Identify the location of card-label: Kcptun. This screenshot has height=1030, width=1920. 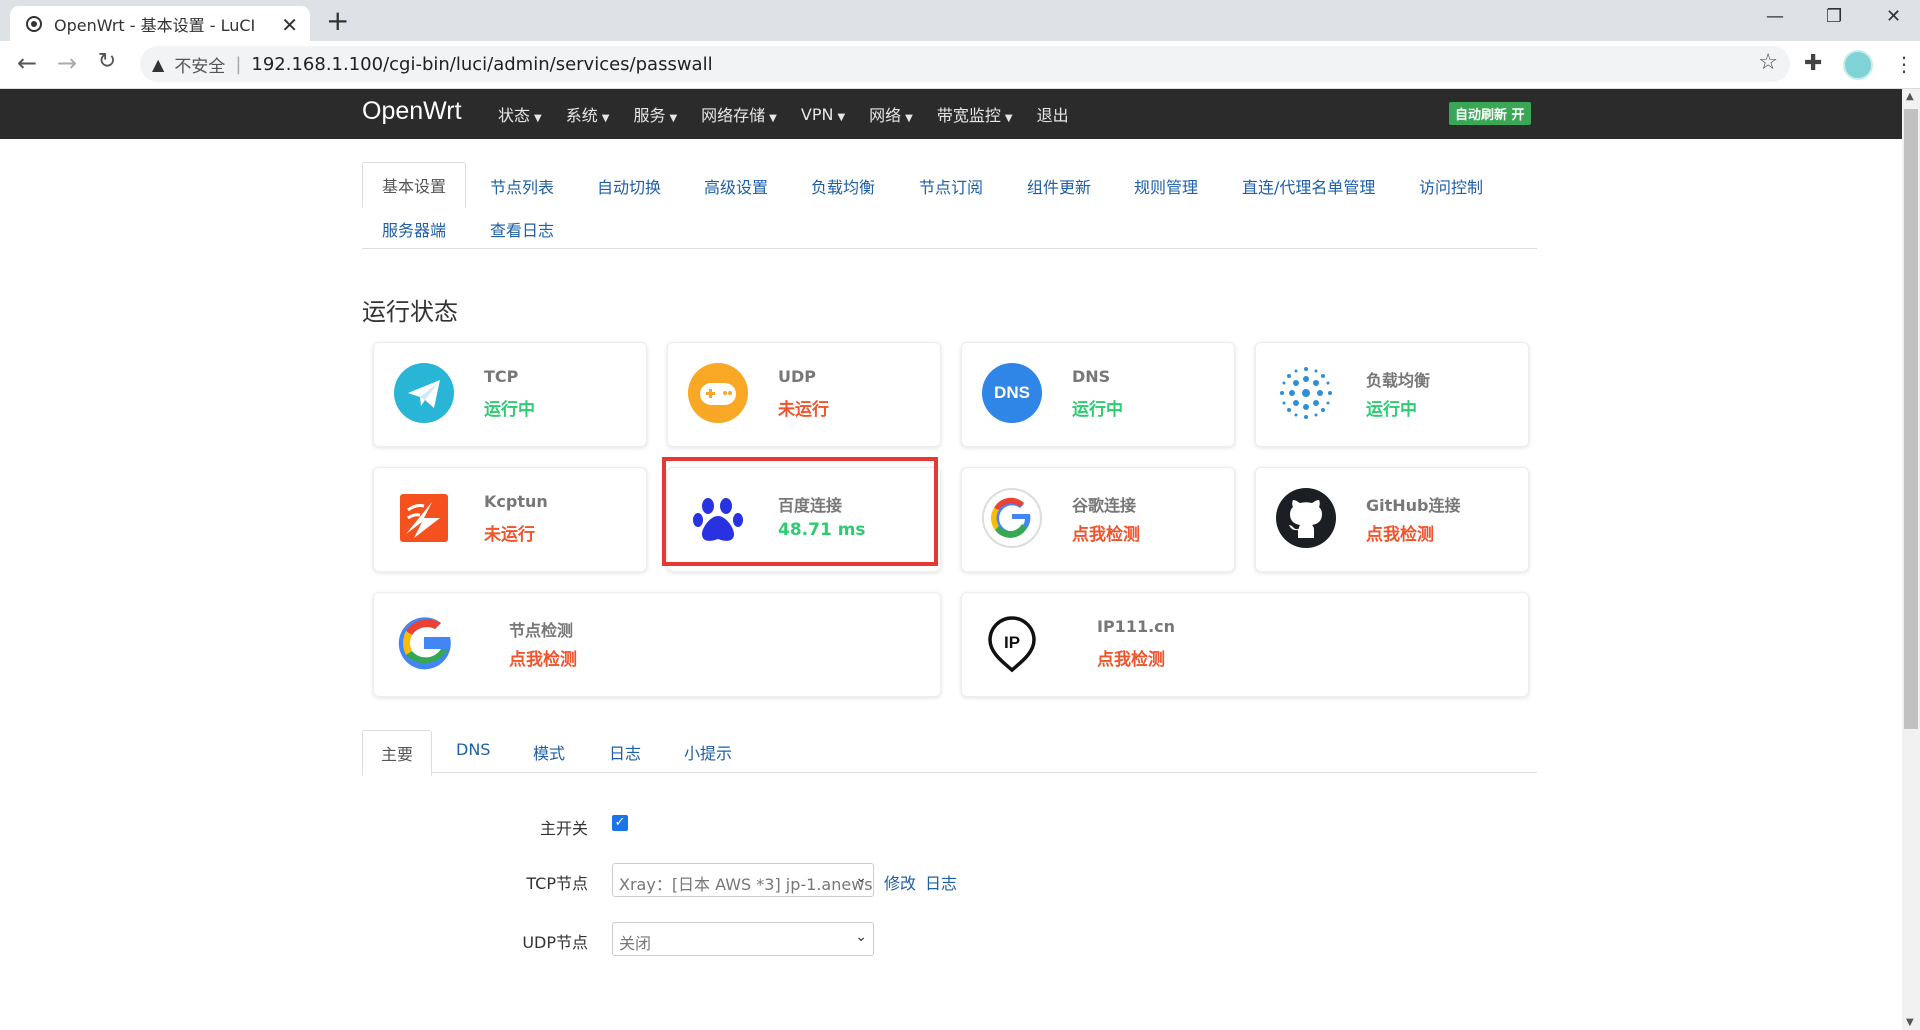
(516, 501).